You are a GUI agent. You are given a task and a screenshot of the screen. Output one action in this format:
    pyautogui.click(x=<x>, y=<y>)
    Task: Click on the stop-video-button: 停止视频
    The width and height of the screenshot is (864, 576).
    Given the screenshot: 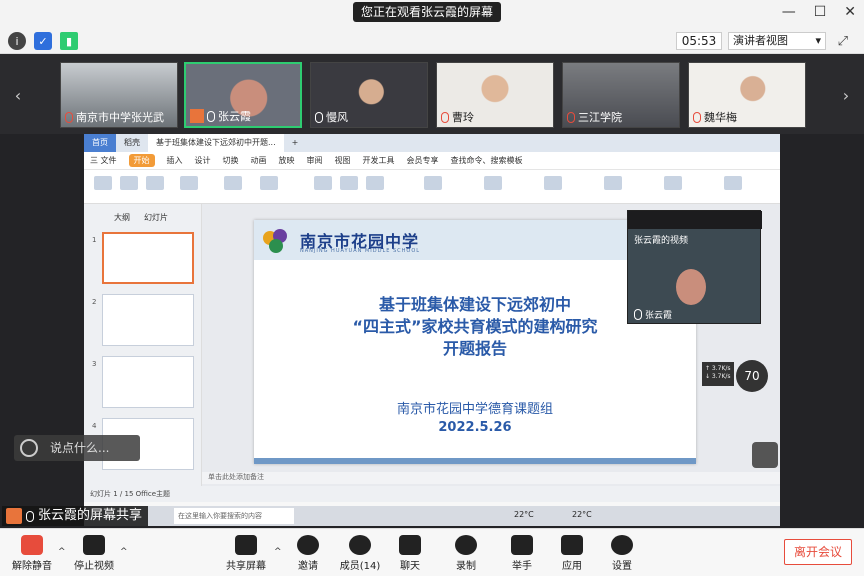 What is the action you would take?
    pyautogui.click(x=94, y=553)
    